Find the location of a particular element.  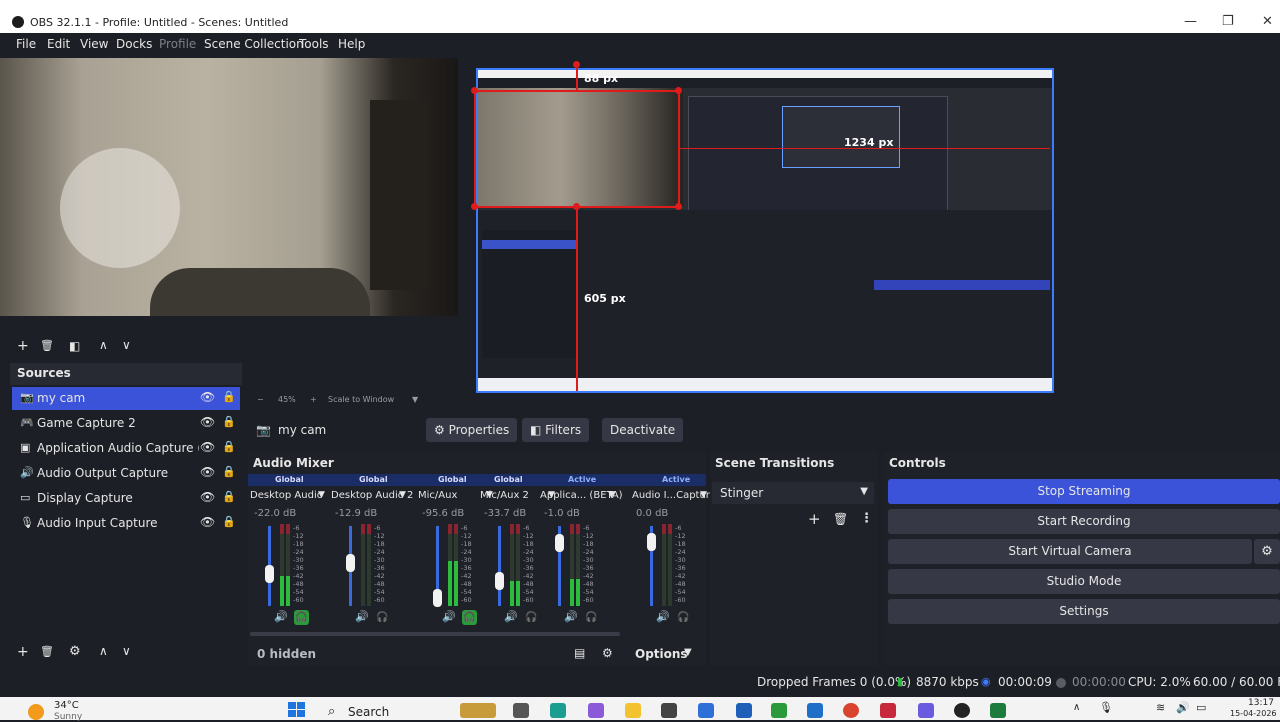

menu-view: View is located at coordinates (94, 44).